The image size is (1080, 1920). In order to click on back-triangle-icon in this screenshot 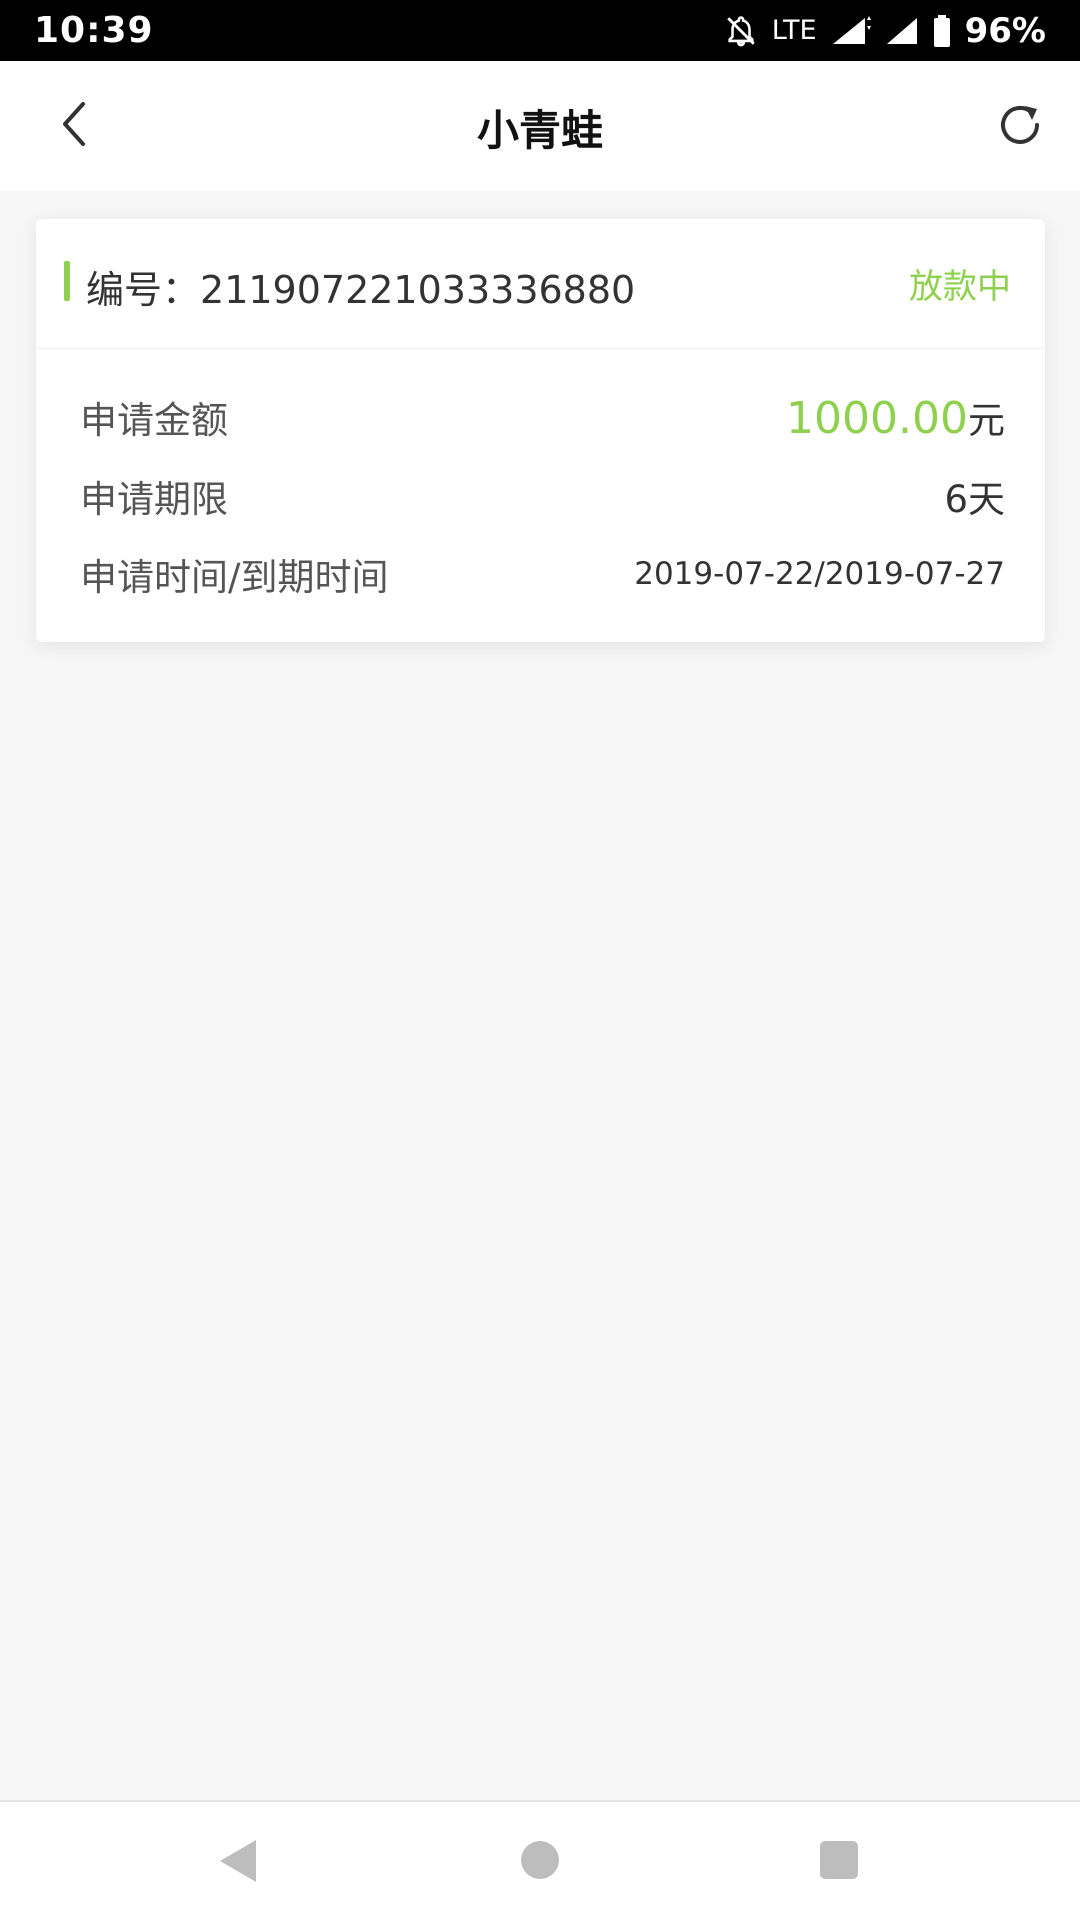, I will do `click(238, 1864)`.